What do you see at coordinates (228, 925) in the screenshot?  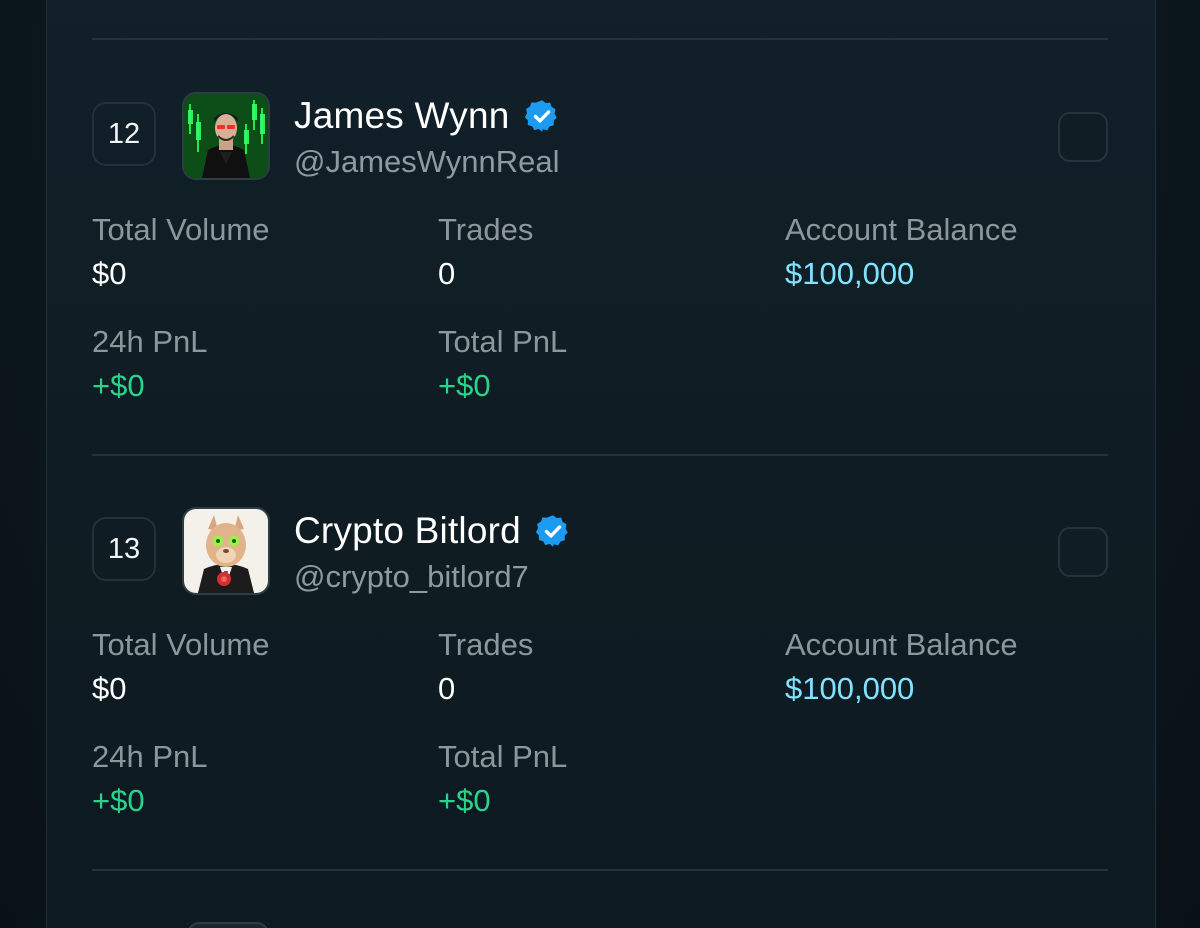 I see `next-avatar-partial` at bounding box center [228, 925].